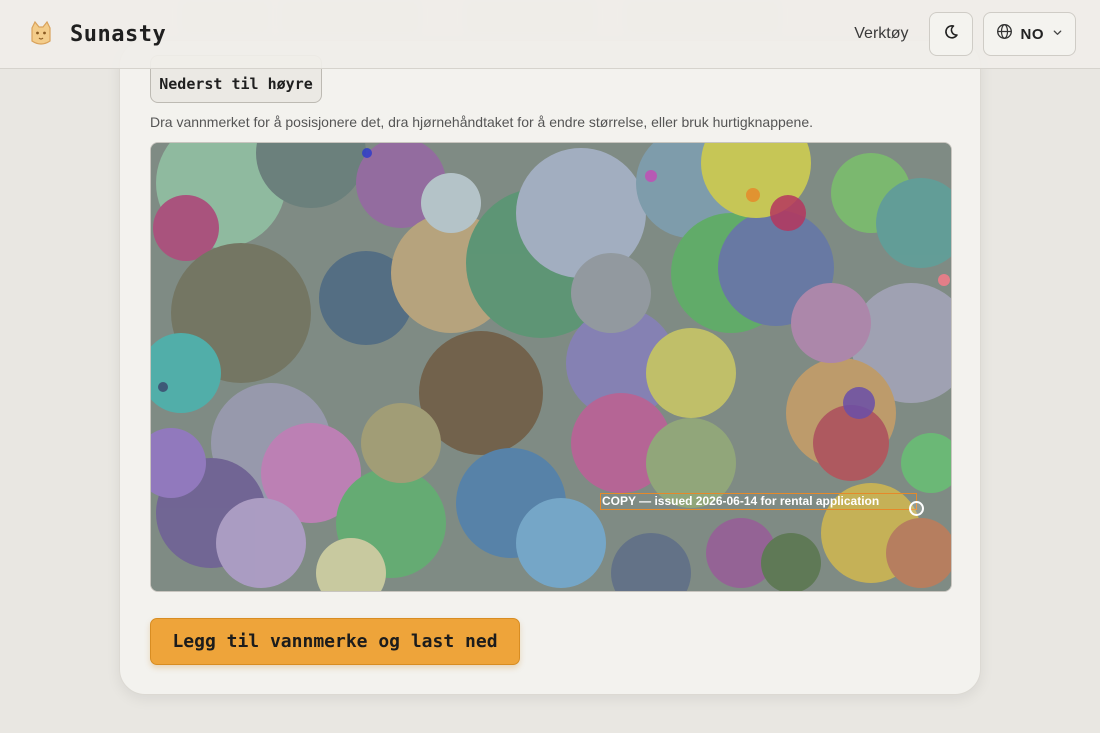 This screenshot has width=1100, height=733. I want to click on moon-icon, so click(951, 34).